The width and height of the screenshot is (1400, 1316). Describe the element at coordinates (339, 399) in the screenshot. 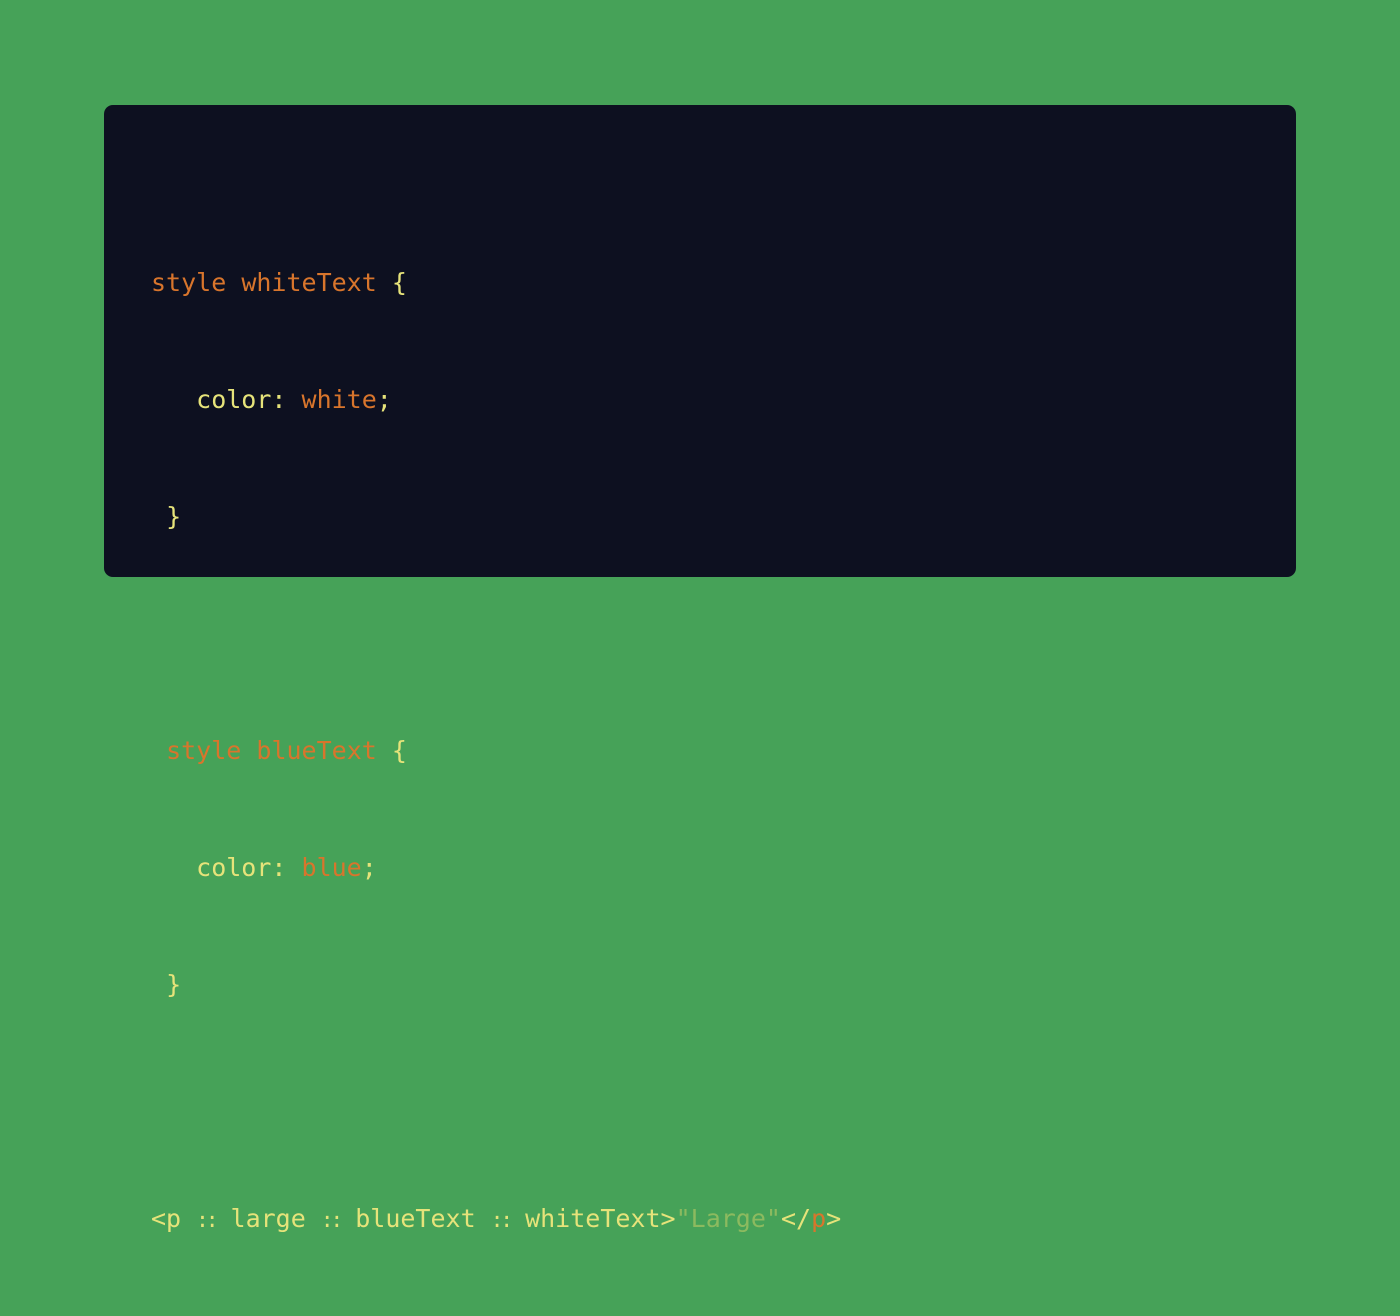

I see `property-value: white` at that location.